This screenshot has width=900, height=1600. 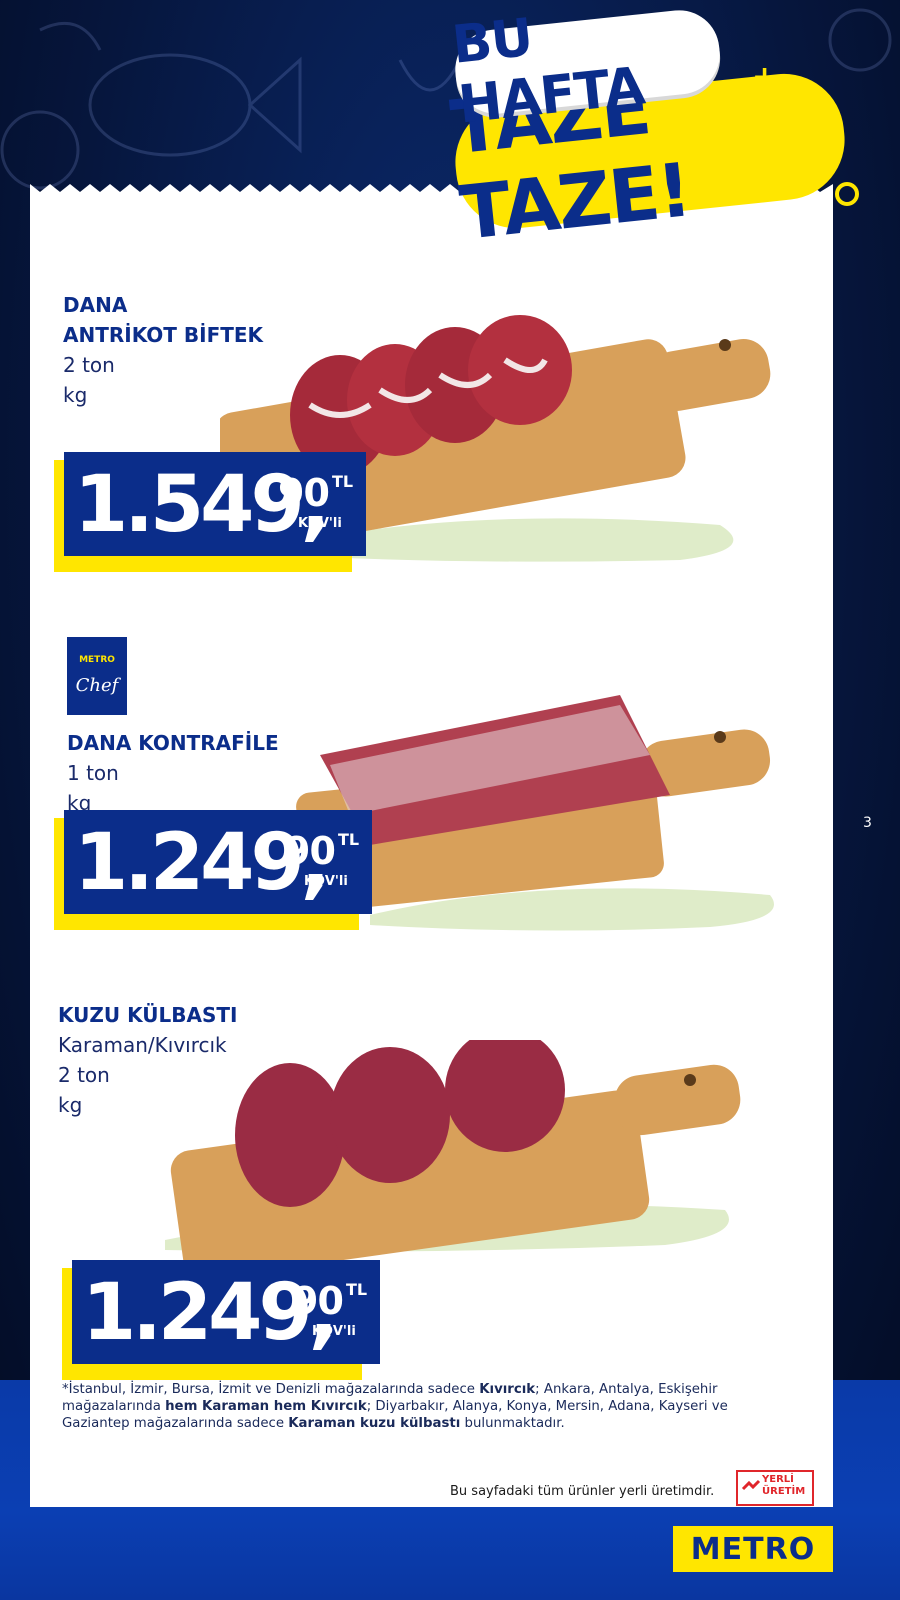 I want to click on vegetable-icon, so click(x=860, y=40).